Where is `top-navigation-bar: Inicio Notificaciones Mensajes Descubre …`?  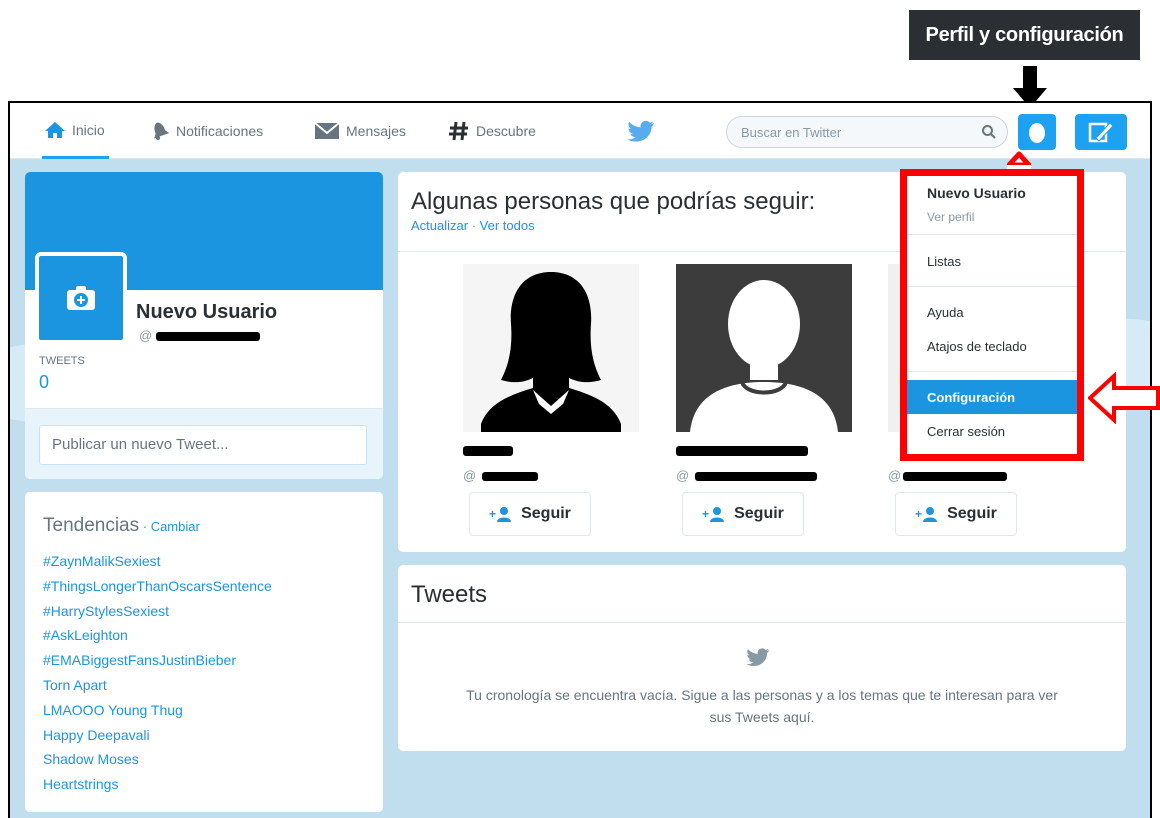 top-navigation-bar: Inicio Notificaciones Mensajes Descubre … is located at coordinates (580, 131).